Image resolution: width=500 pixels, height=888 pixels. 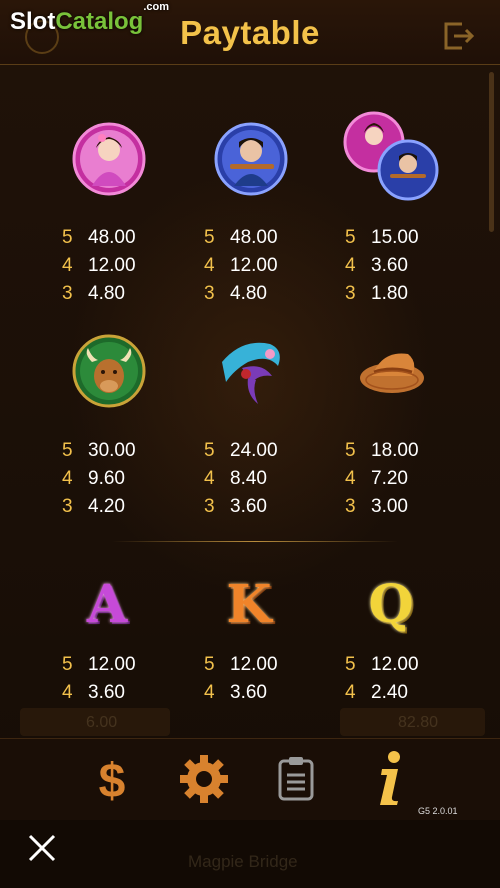 I want to click on game-name-ghost: Magpie Bridge, so click(x=243, y=861).